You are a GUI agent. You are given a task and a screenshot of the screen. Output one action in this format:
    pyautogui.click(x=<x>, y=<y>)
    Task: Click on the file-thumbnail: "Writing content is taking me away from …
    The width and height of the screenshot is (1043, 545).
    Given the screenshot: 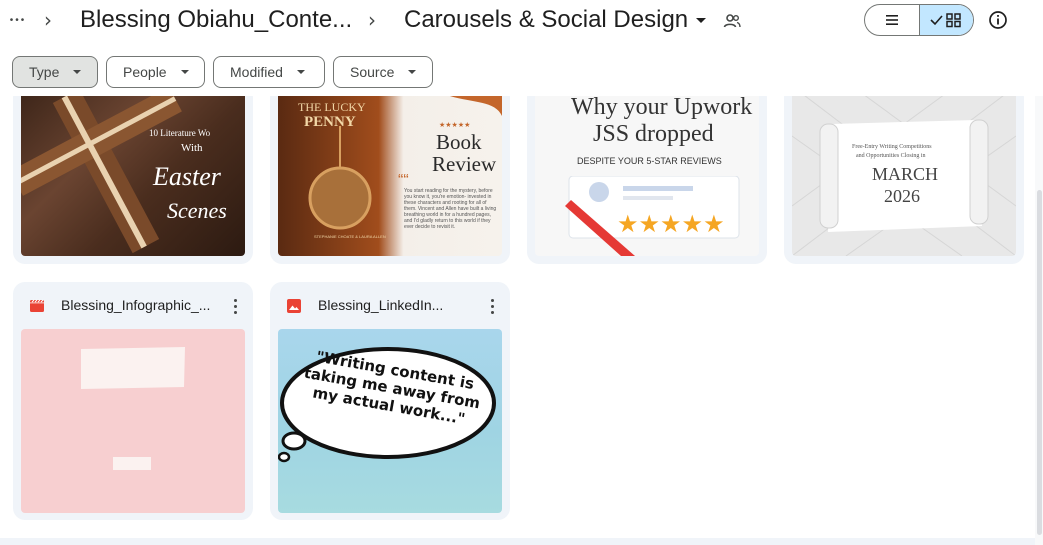 What is the action you would take?
    pyautogui.click(x=390, y=421)
    